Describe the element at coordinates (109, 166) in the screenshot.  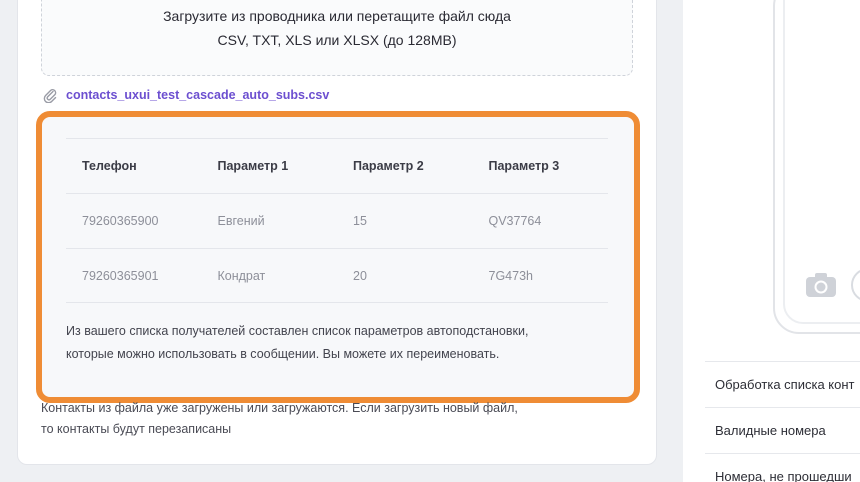
I see `column-header: Телефон` at that location.